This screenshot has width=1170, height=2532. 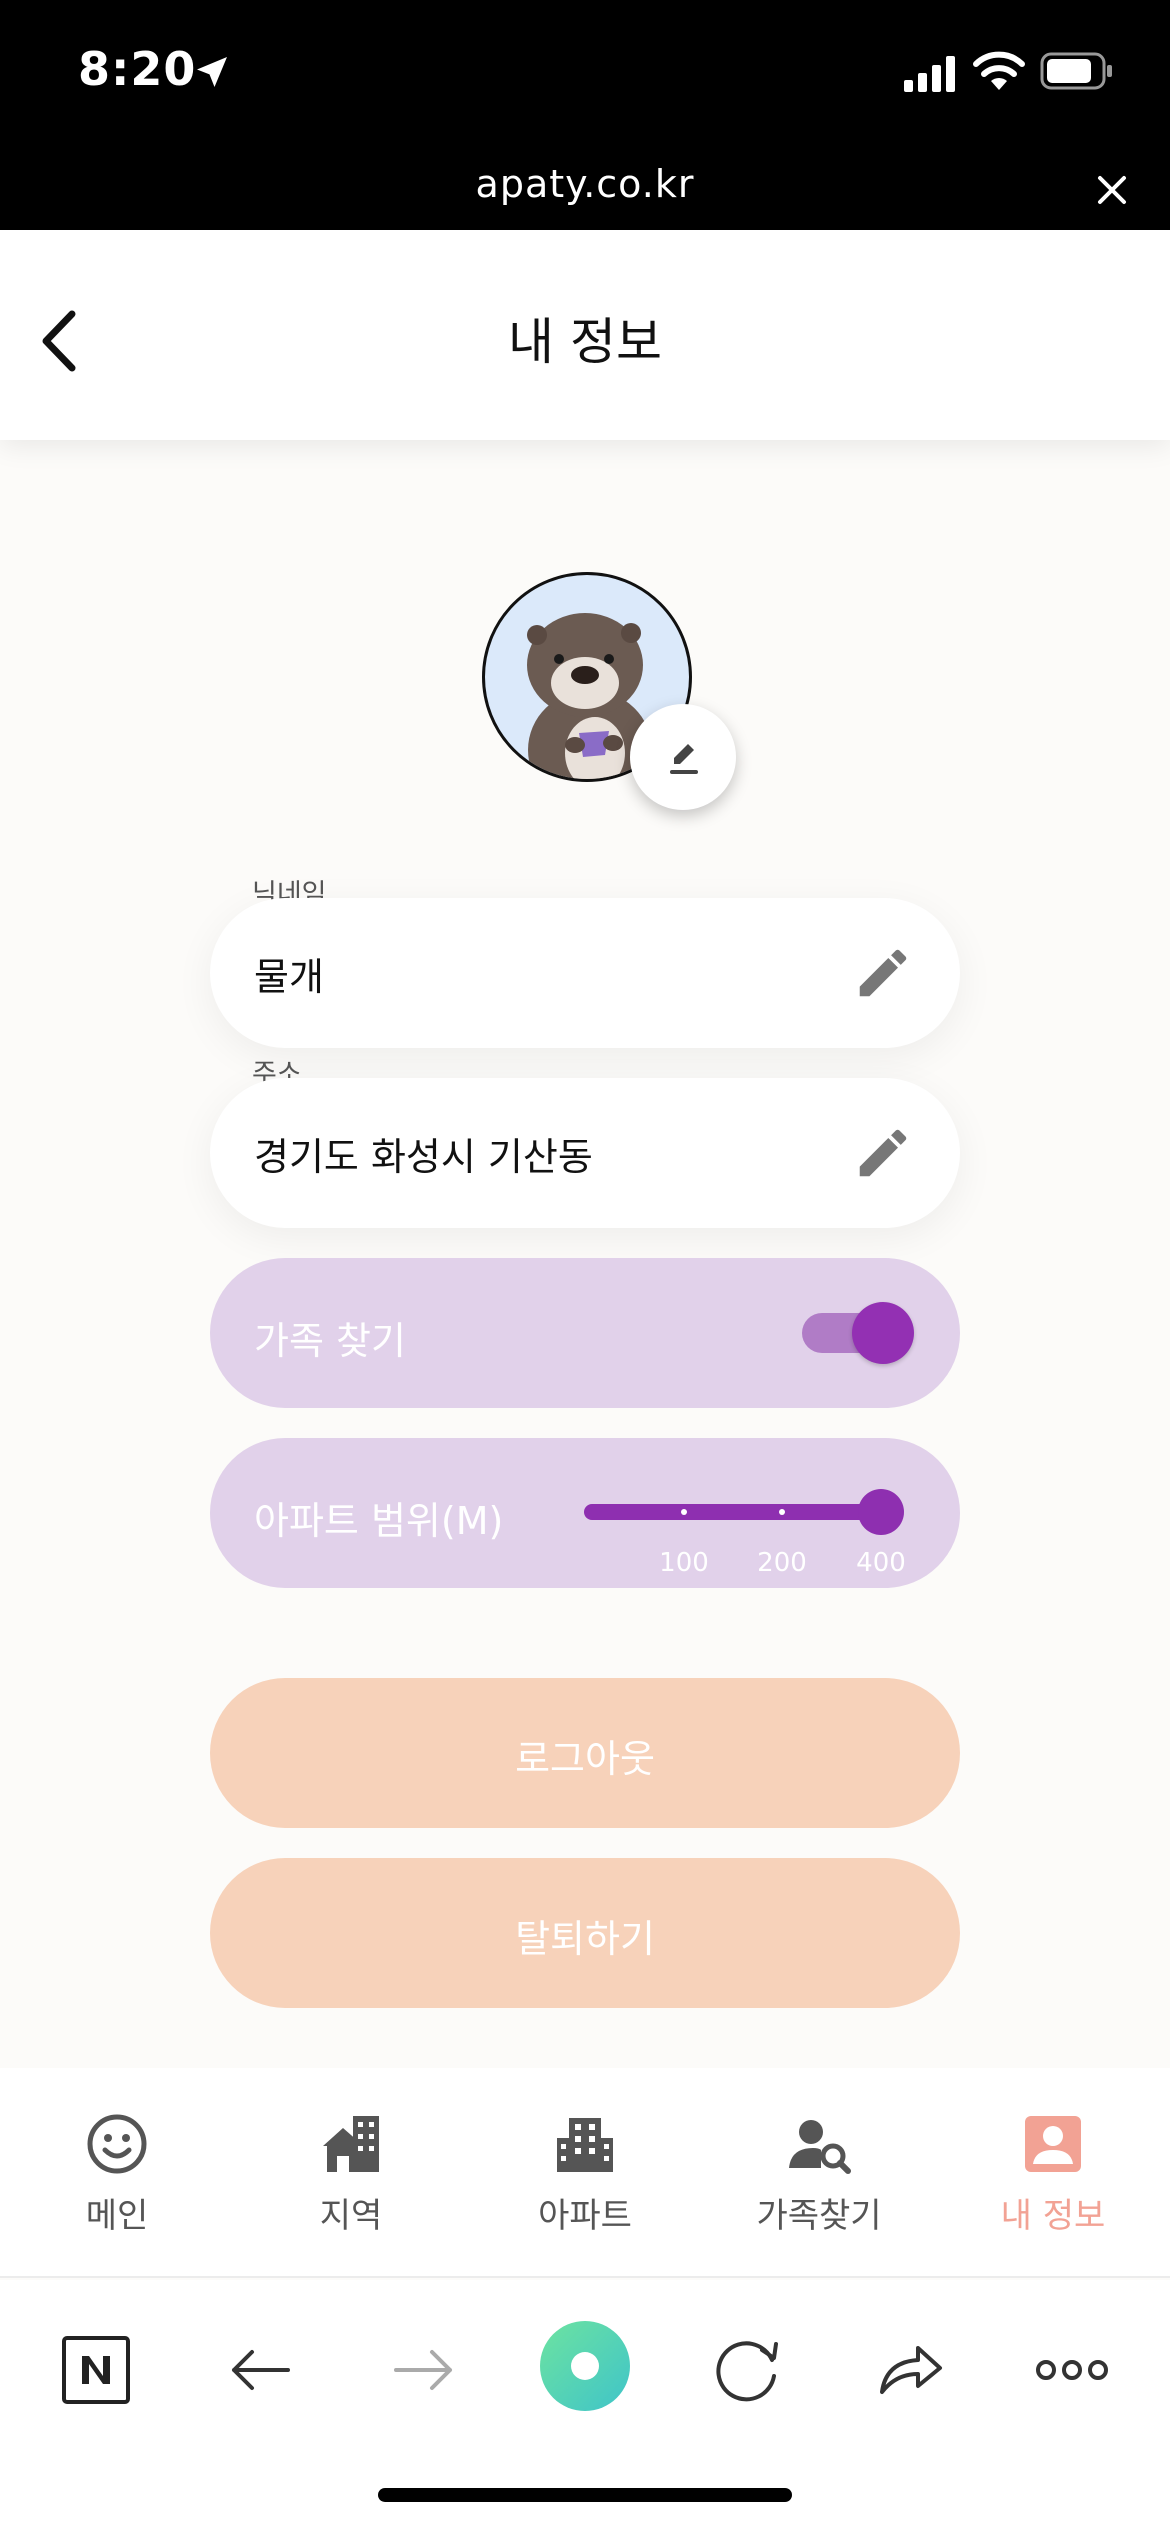 I want to click on address-field: 경기도 화성시 기산동, so click(x=585, y=1153).